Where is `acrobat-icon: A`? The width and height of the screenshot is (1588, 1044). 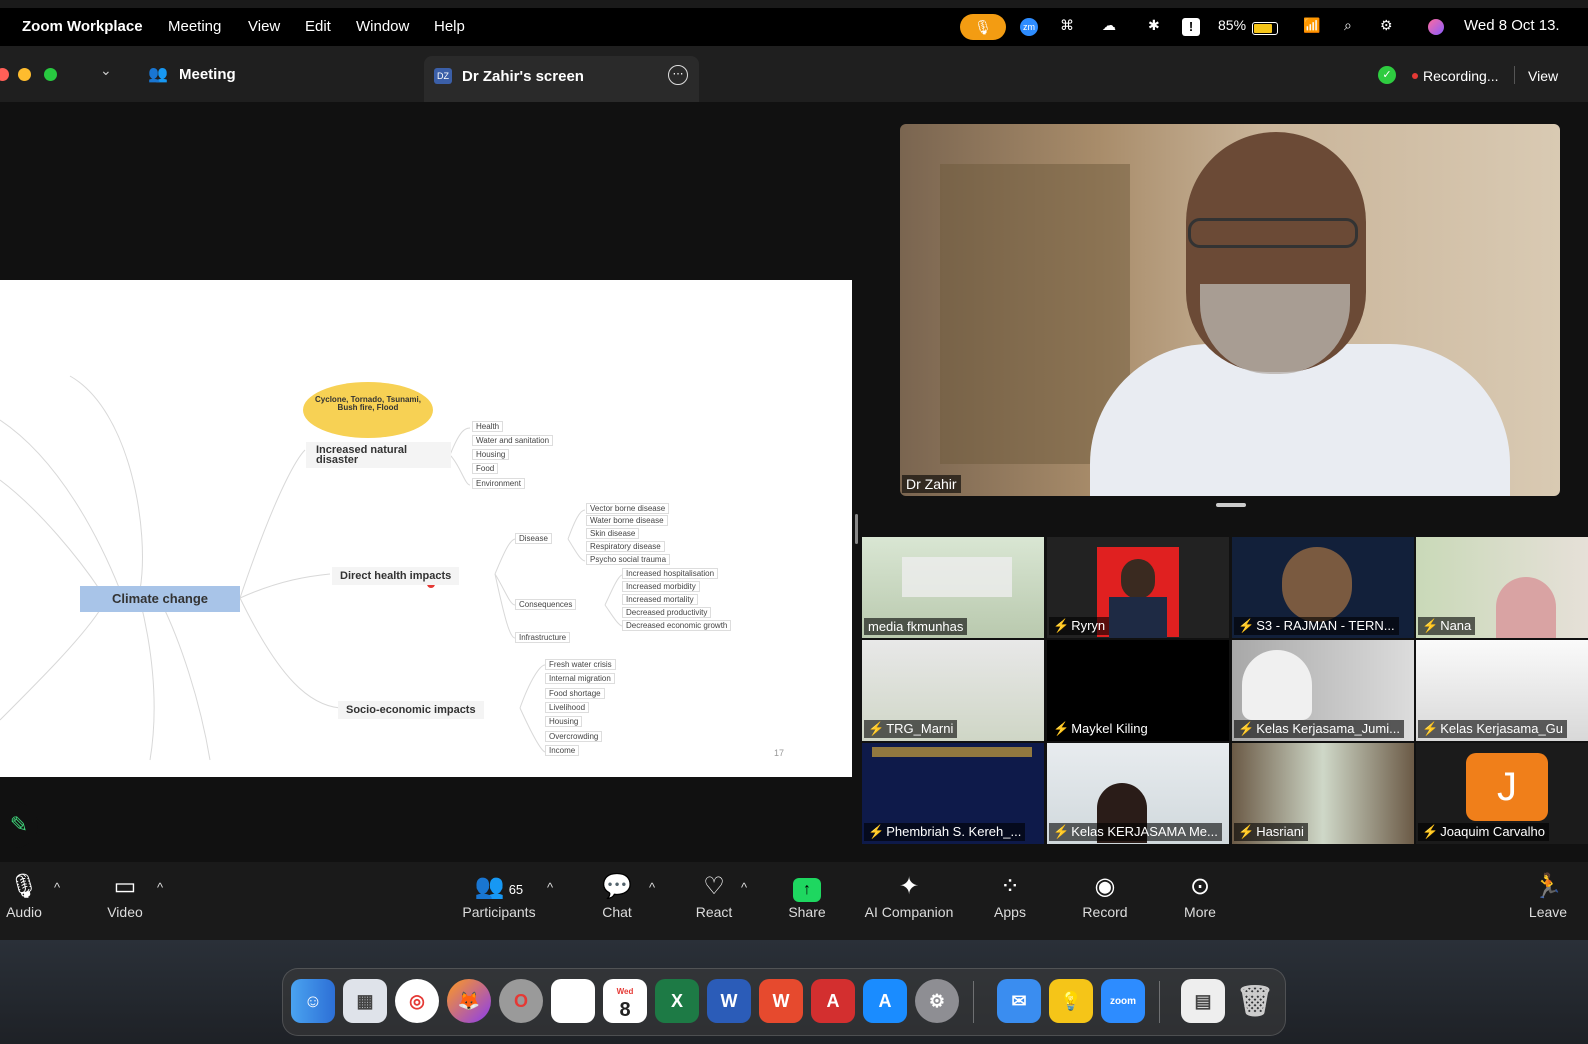
acrobat-icon: A is located at coordinates (833, 1001).